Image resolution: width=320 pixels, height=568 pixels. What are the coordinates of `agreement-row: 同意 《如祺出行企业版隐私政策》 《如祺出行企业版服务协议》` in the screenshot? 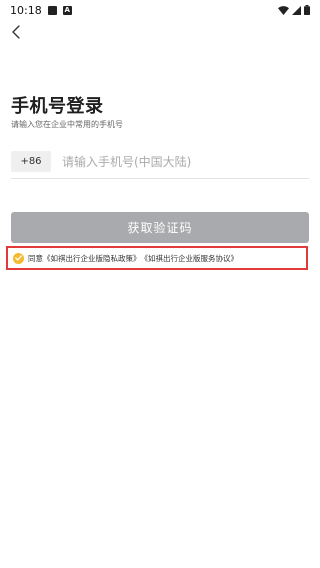 It's located at (157, 258).